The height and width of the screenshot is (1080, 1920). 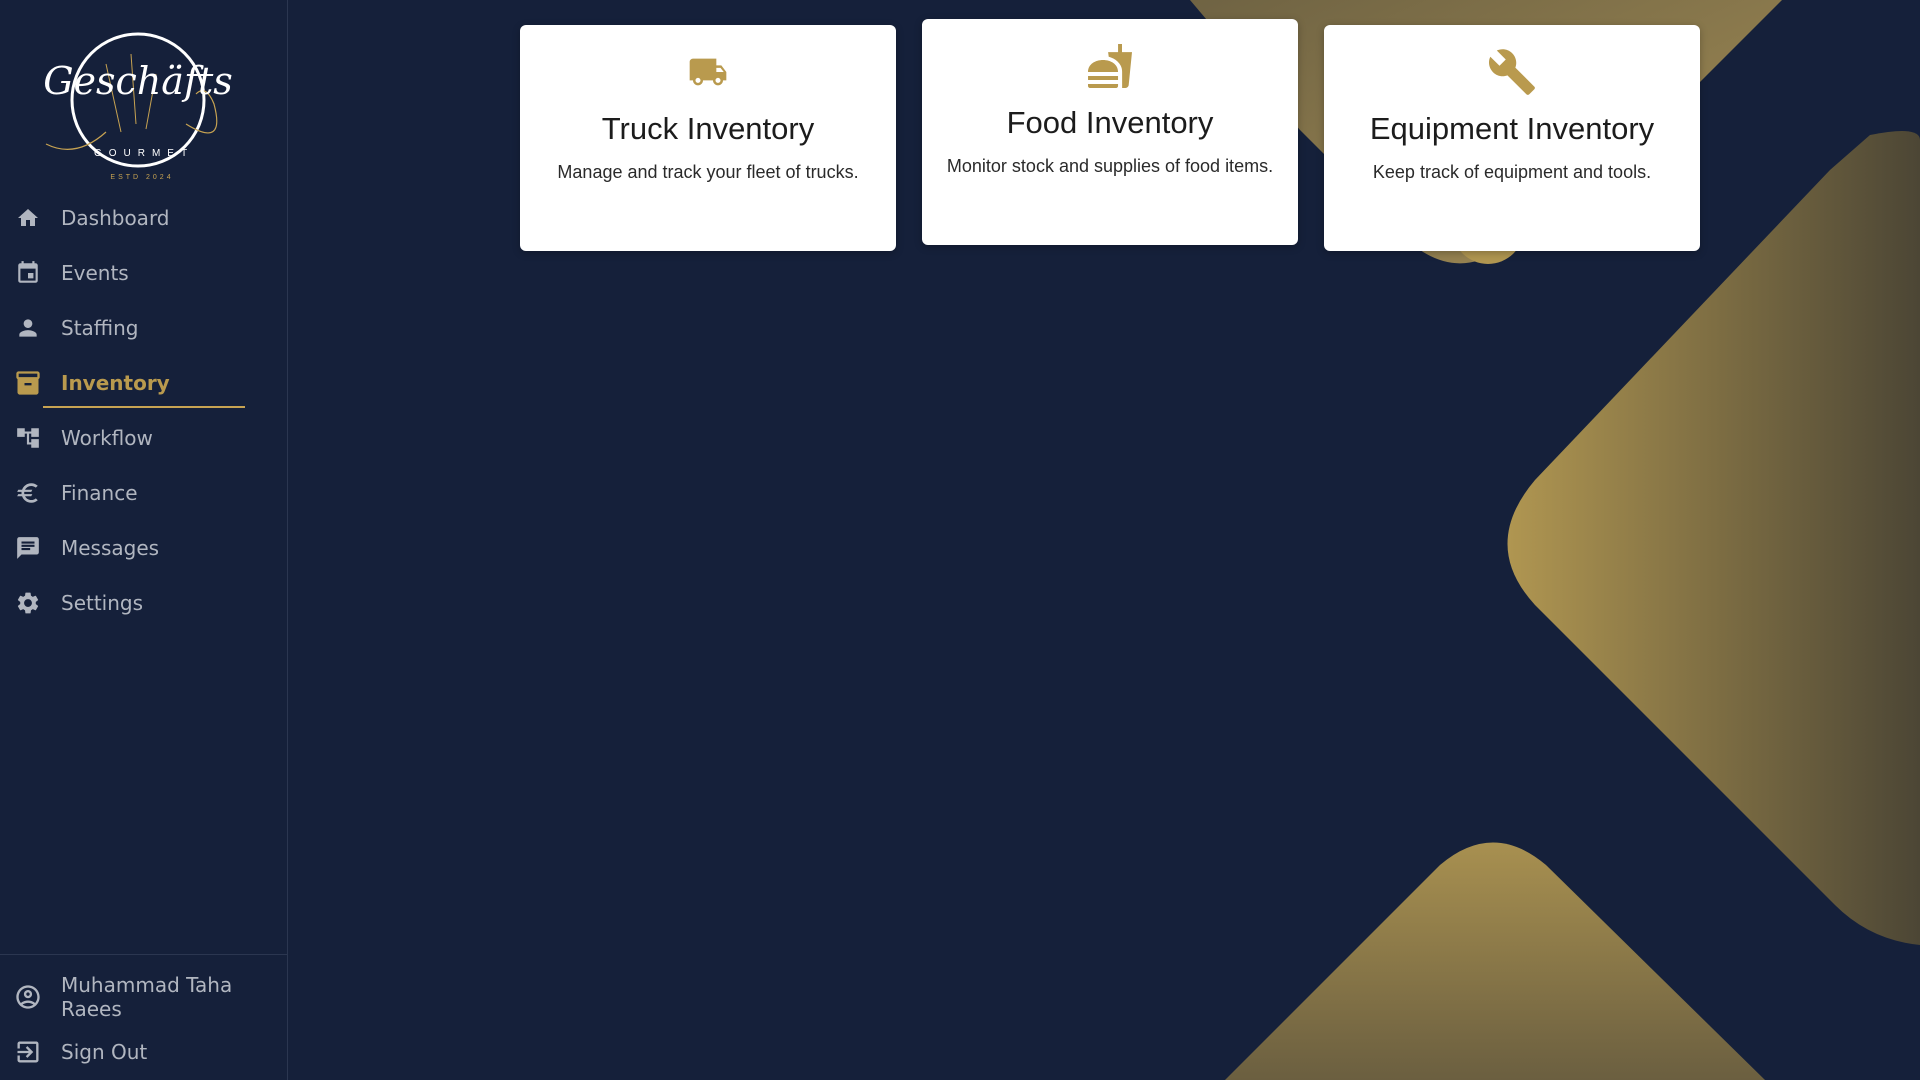 What do you see at coordinates (99, 492) in the screenshot?
I see `sidebar-item-label: Finance` at bounding box center [99, 492].